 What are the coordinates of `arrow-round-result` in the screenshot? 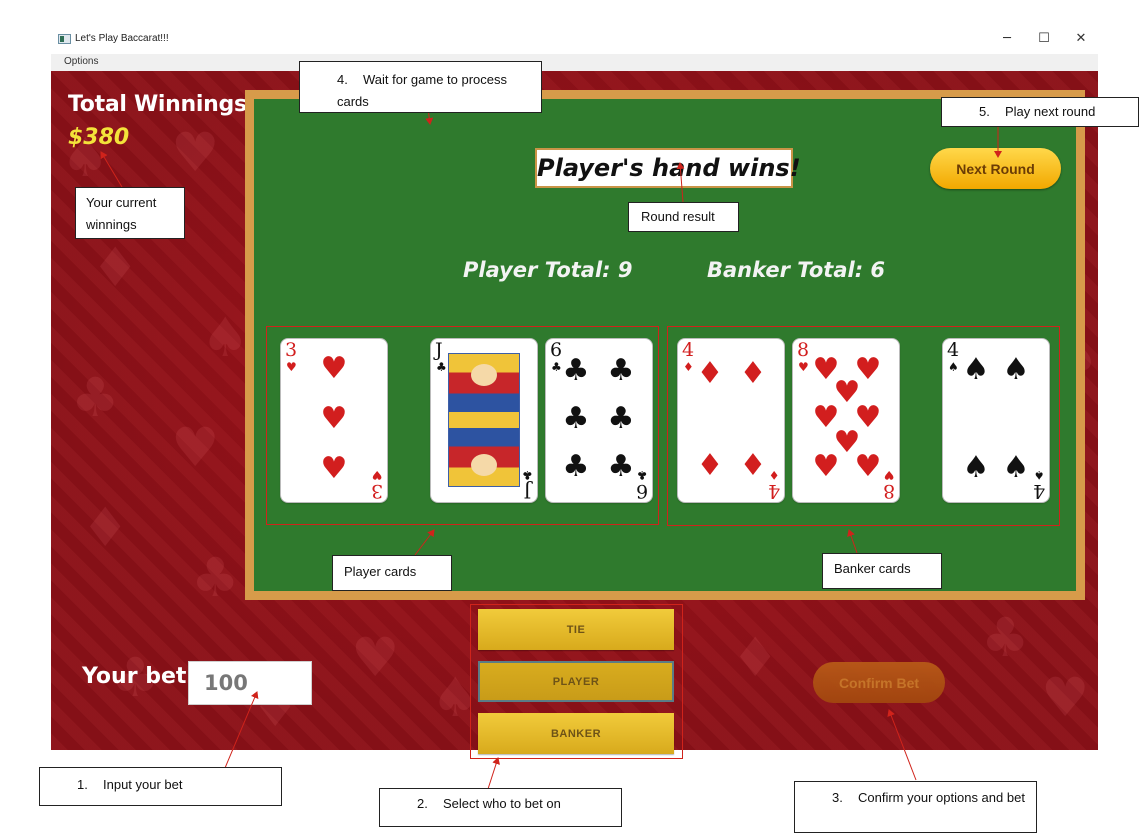 It's located at (680, 182).